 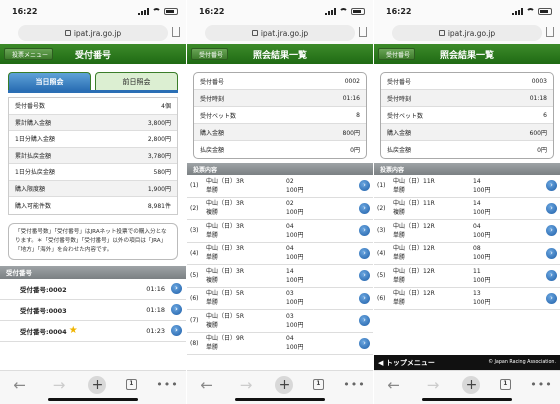 What do you see at coordinates (467, 276) in the screenshot?
I see `vote-row: (5) 中山（日）12R 単勝 11 100円 ›` at bounding box center [467, 276].